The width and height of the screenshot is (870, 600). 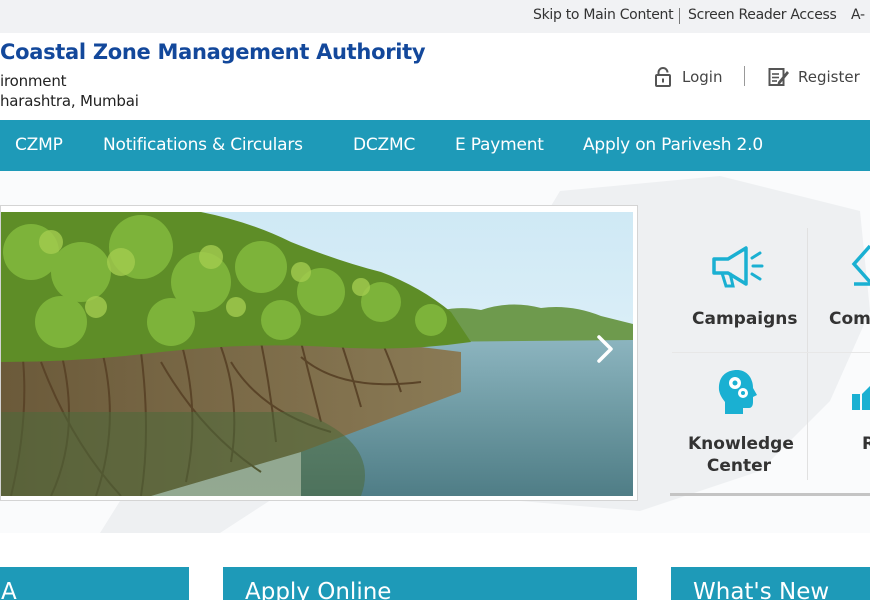 I want to click on megaphone-icon, so click(x=738, y=266).